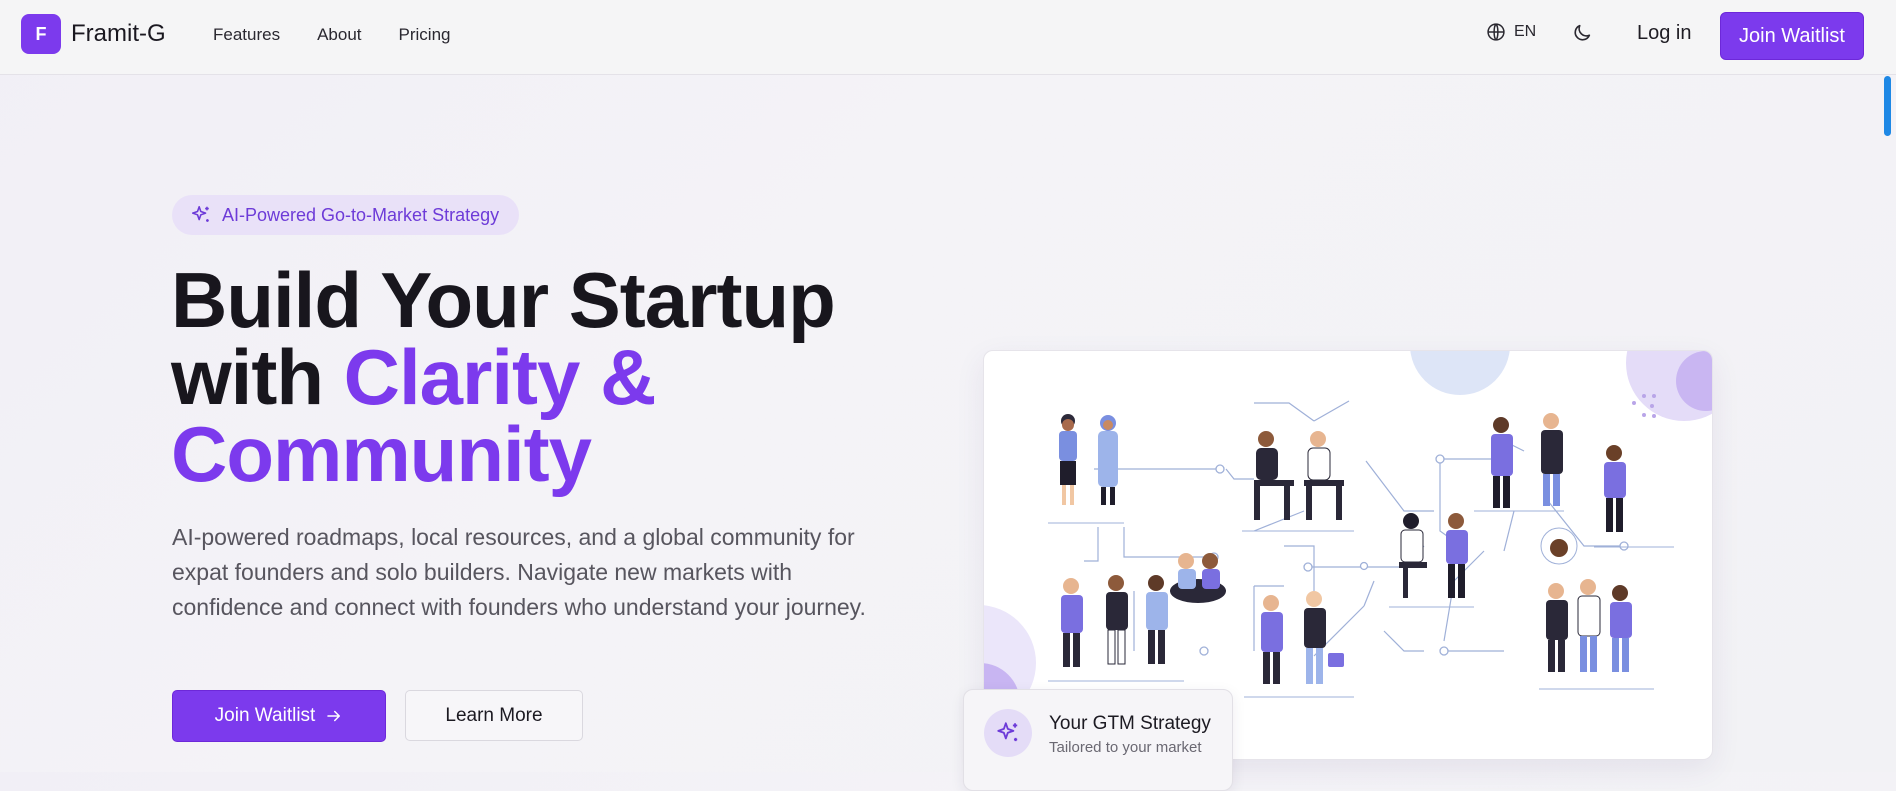 The width and height of the screenshot is (1896, 791). Describe the element at coordinates (246, 35) in the screenshot. I see `nav-link-features: Features` at that location.